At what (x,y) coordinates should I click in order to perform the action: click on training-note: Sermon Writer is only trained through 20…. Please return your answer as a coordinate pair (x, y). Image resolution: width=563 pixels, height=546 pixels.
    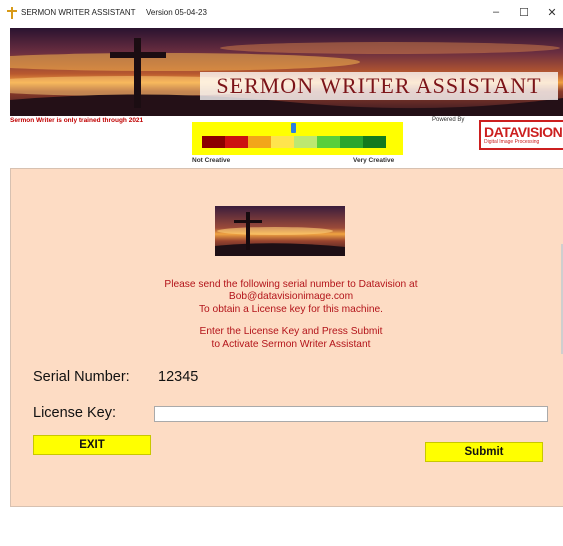
    Looking at the image, I should click on (77, 120).